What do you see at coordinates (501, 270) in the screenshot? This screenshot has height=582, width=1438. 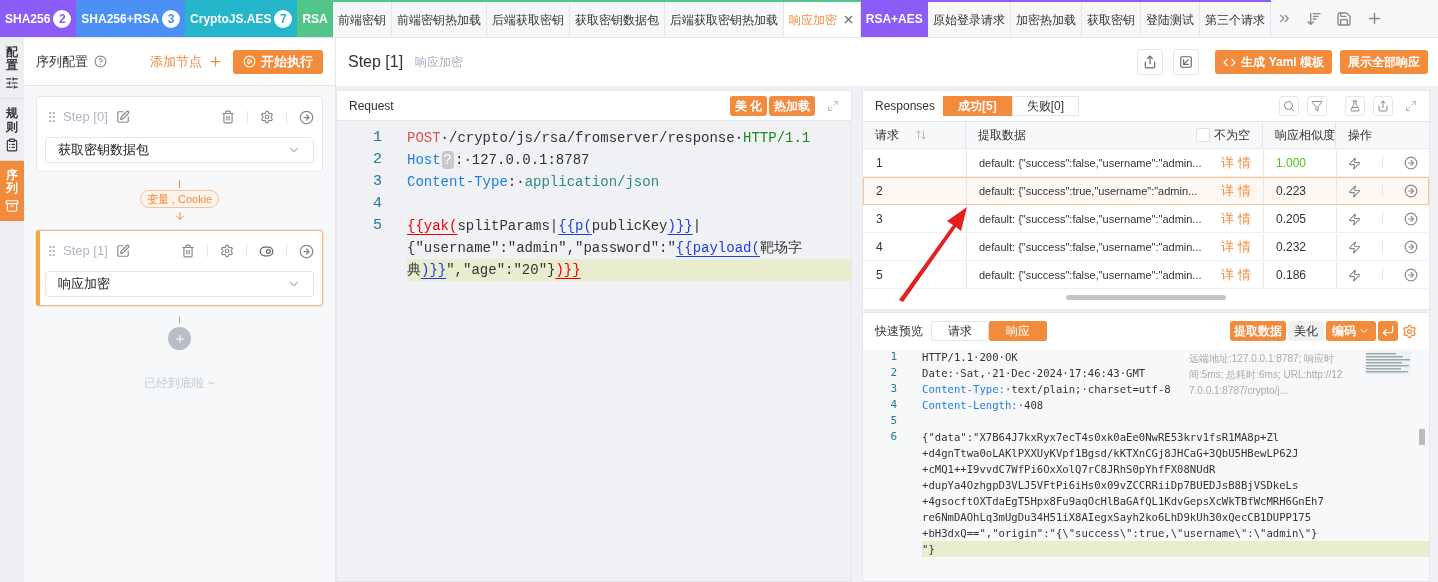 I see `code-text: ","age":"20"}` at bounding box center [501, 270].